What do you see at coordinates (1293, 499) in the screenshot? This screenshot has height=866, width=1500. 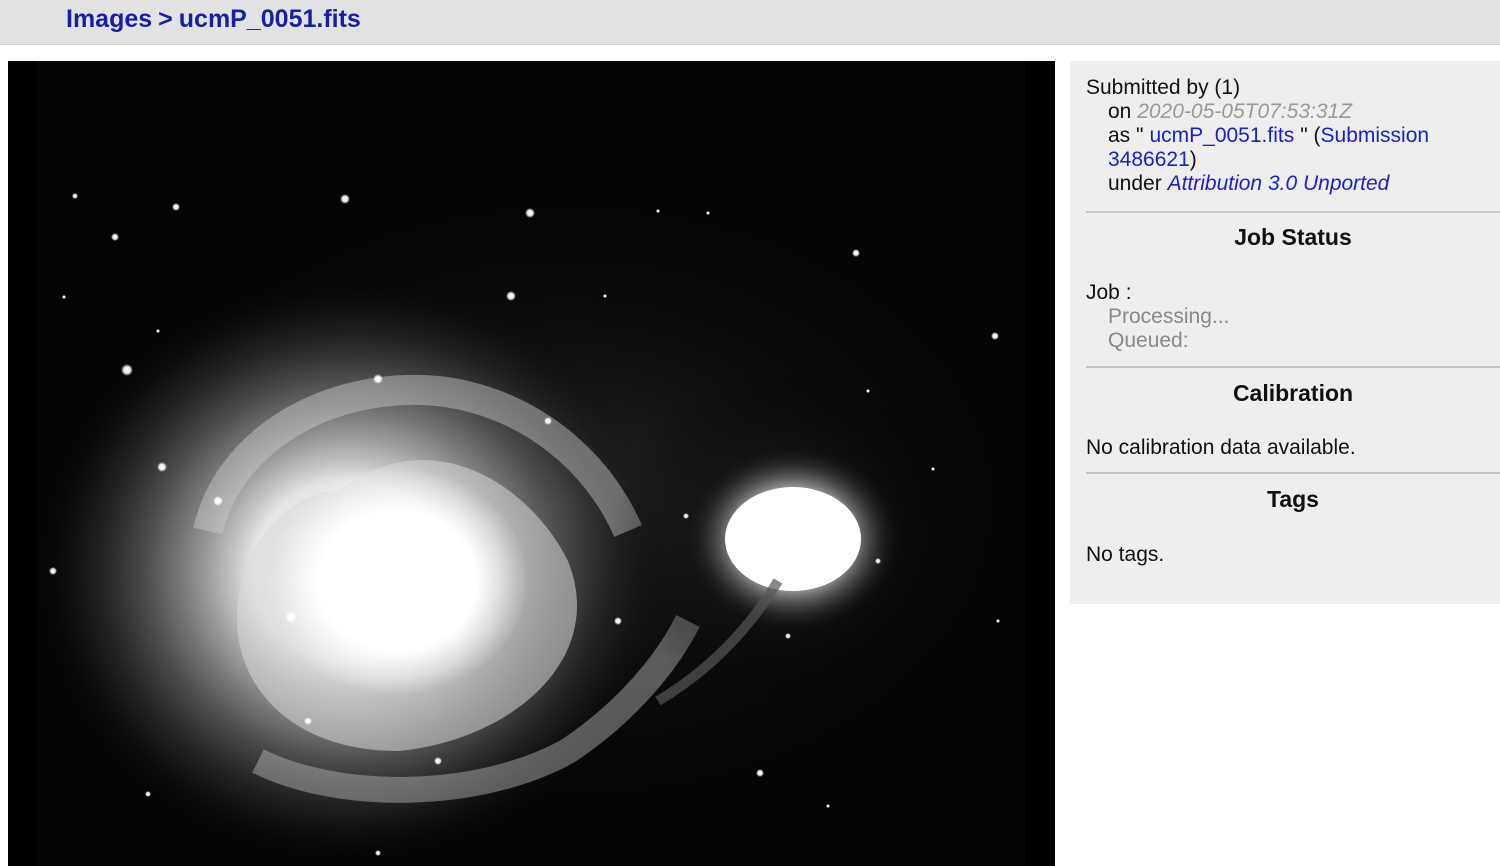 I see `tags-heading: Tags` at bounding box center [1293, 499].